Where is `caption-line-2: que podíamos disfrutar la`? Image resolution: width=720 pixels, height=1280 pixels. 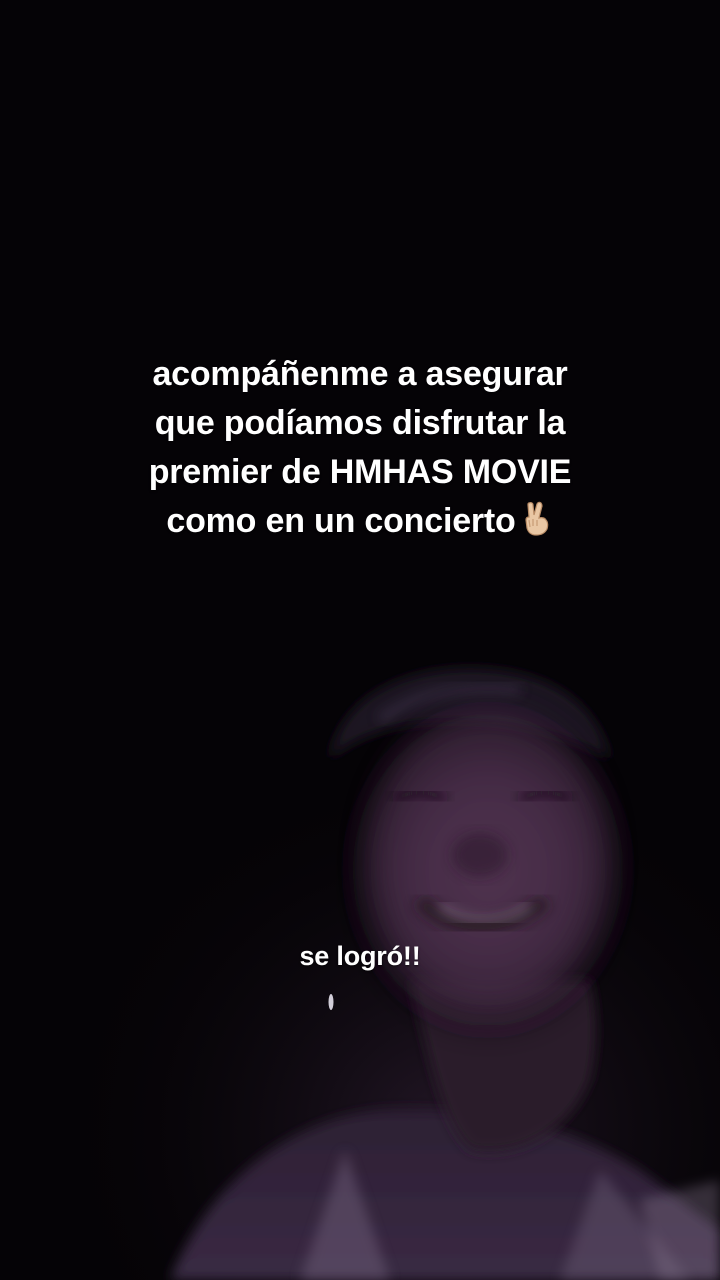
caption-line-2: que podíamos disfrutar la is located at coordinates (360, 423).